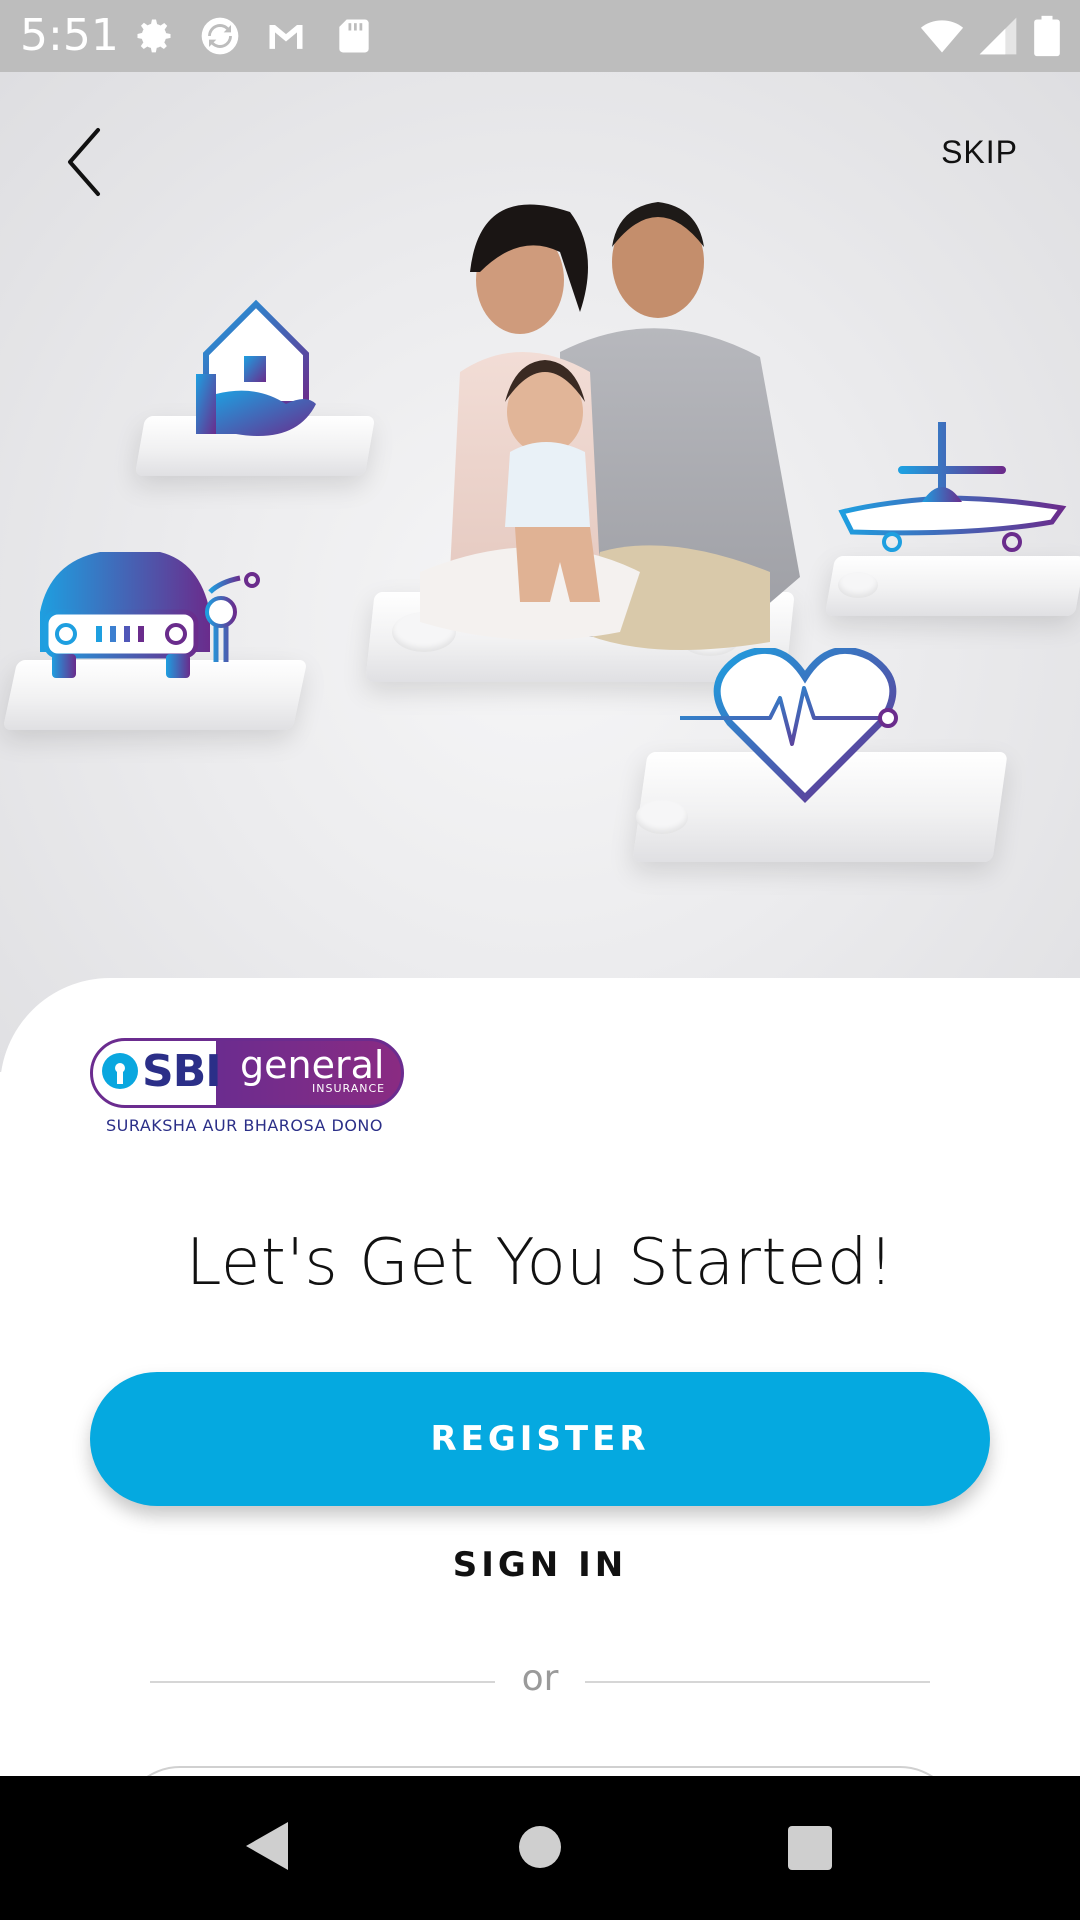 This screenshot has height=1920, width=1080. What do you see at coordinates (952, 487) in the screenshot?
I see `airplane-travel-icon` at bounding box center [952, 487].